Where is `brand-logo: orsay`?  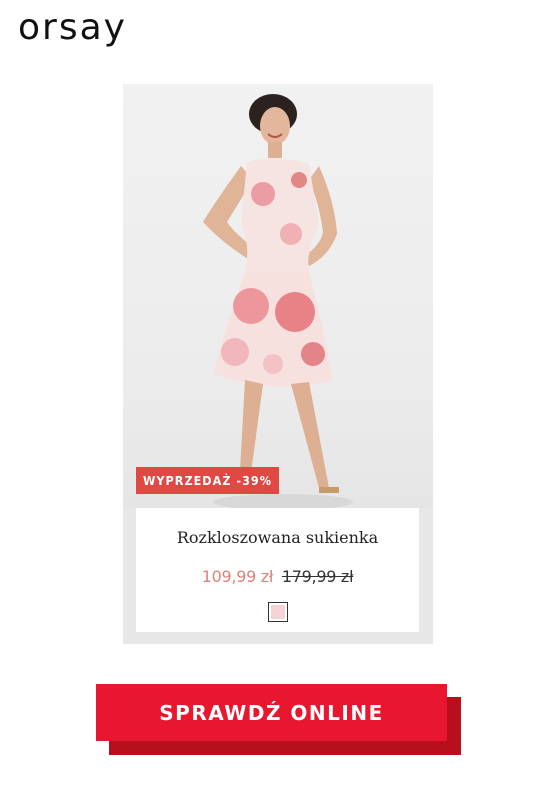
brand-logo: orsay is located at coordinates (72, 28).